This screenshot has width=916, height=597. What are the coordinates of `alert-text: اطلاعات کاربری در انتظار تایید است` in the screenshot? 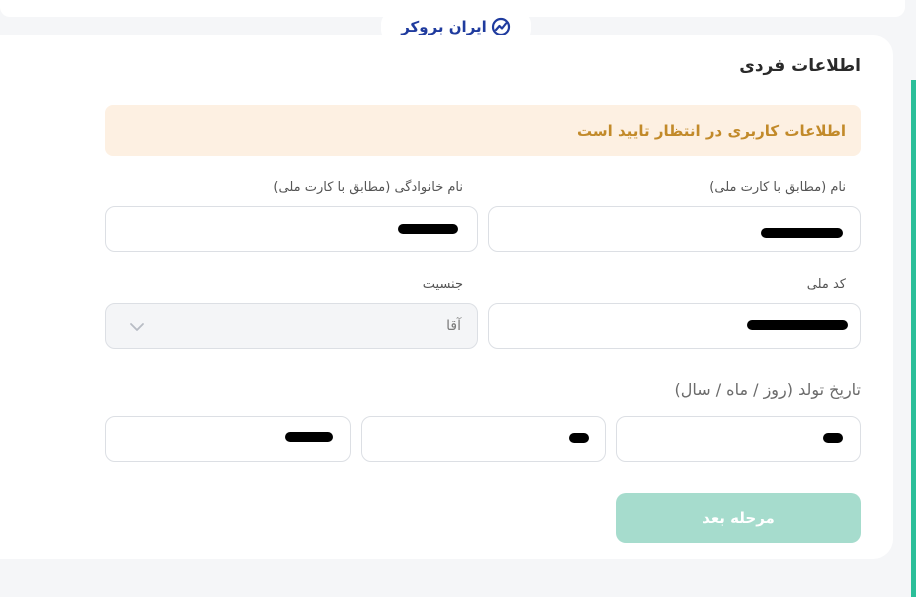 It's located at (711, 130).